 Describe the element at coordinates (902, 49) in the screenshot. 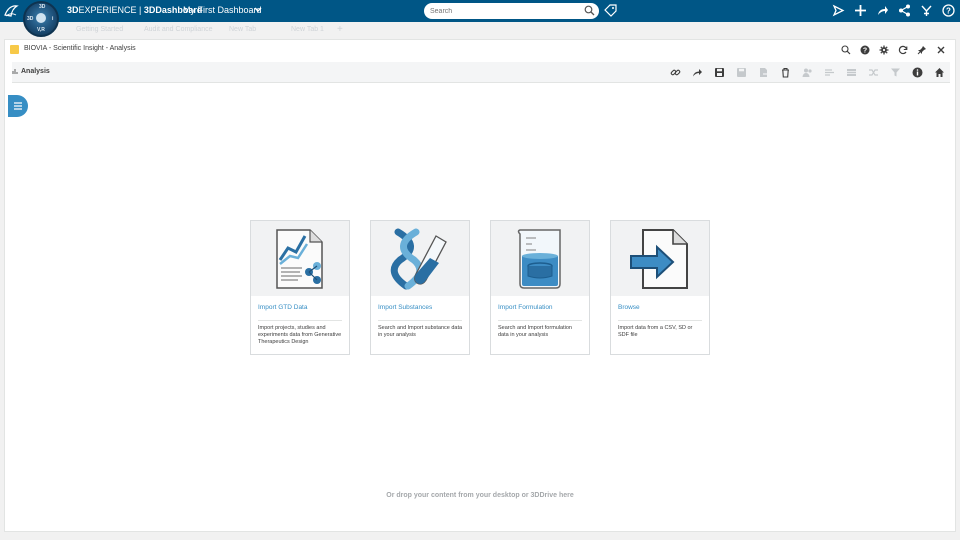

I see `widget-refresh-icon` at that location.